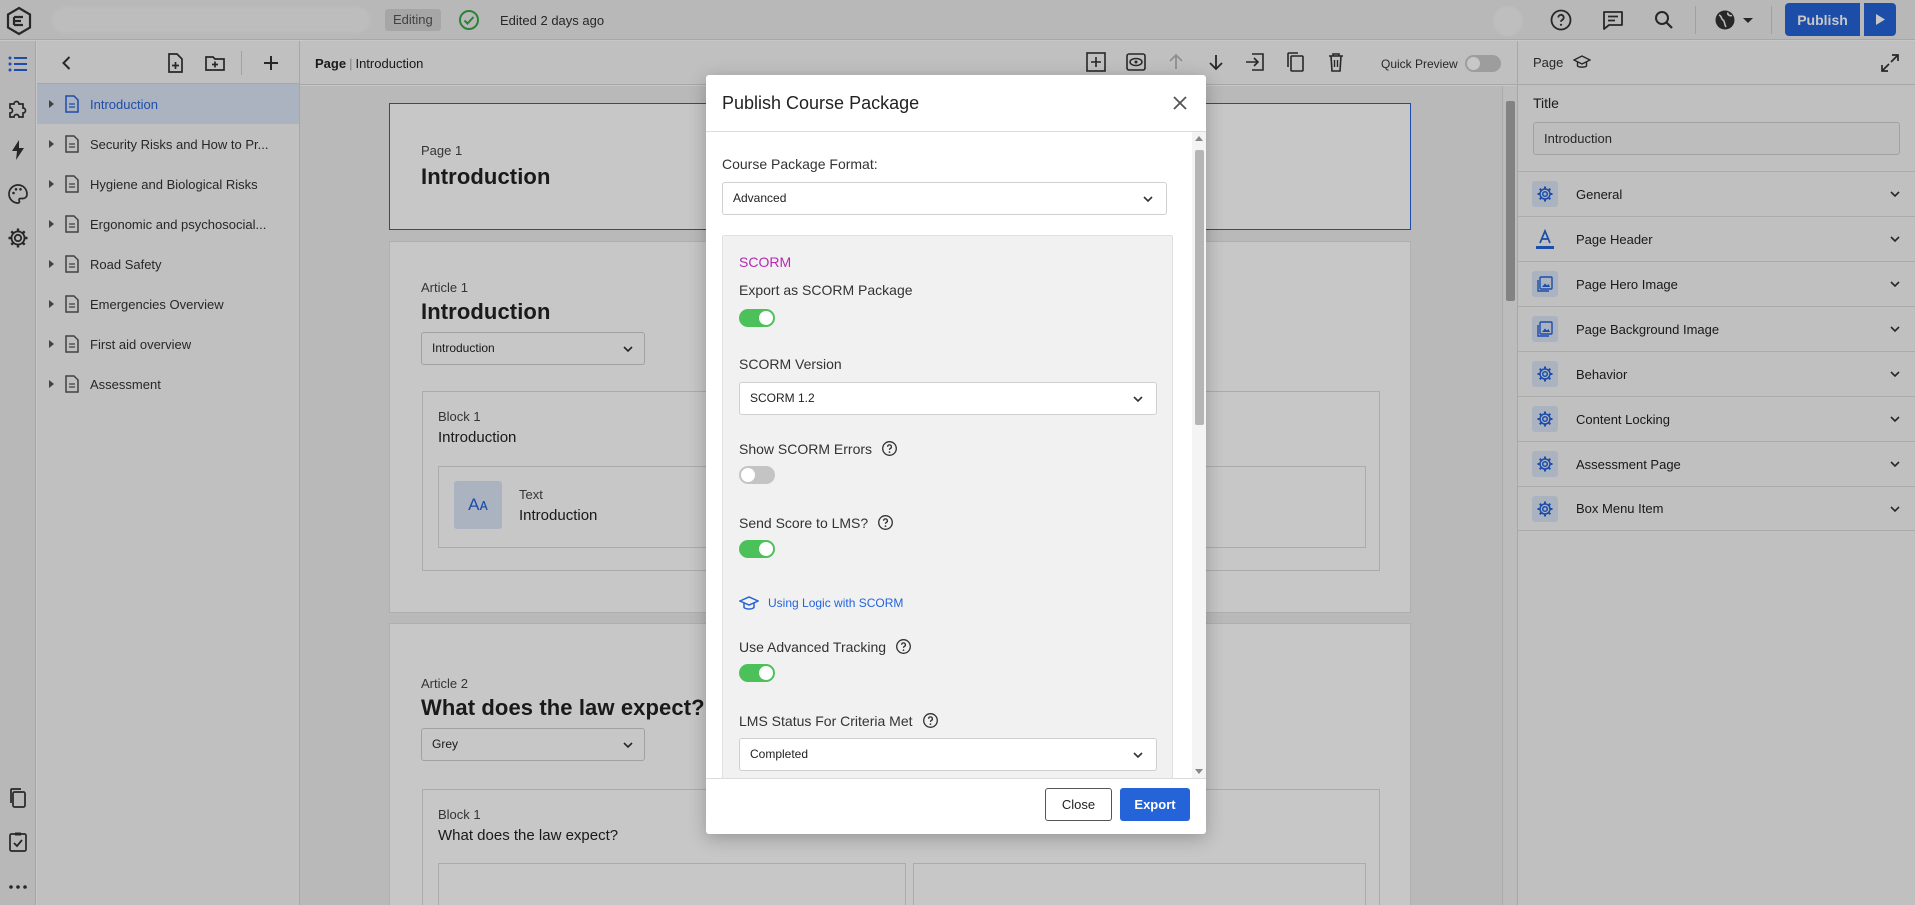 The height and width of the screenshot is (905, 1915). Describe the element at coordinates (757, 673) in the screenshot. I see `advanced-tracking-toggle` at that location.